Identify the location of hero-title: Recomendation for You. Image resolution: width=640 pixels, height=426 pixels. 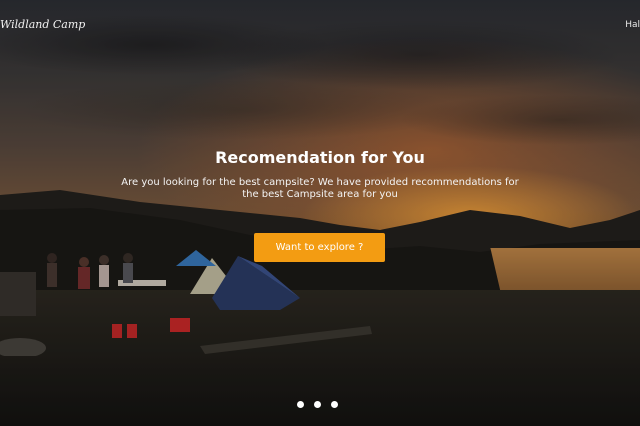
(320, 157).